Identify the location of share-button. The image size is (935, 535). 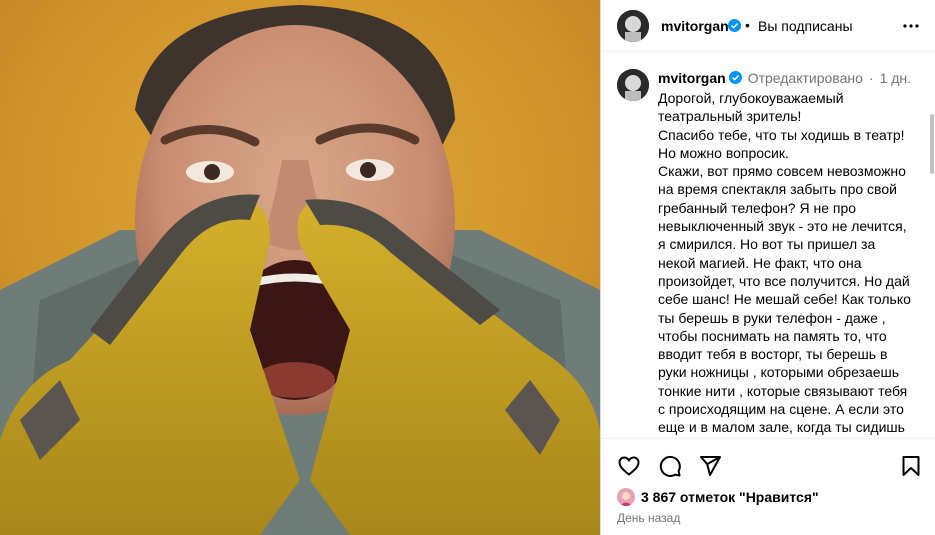
(710, 466).